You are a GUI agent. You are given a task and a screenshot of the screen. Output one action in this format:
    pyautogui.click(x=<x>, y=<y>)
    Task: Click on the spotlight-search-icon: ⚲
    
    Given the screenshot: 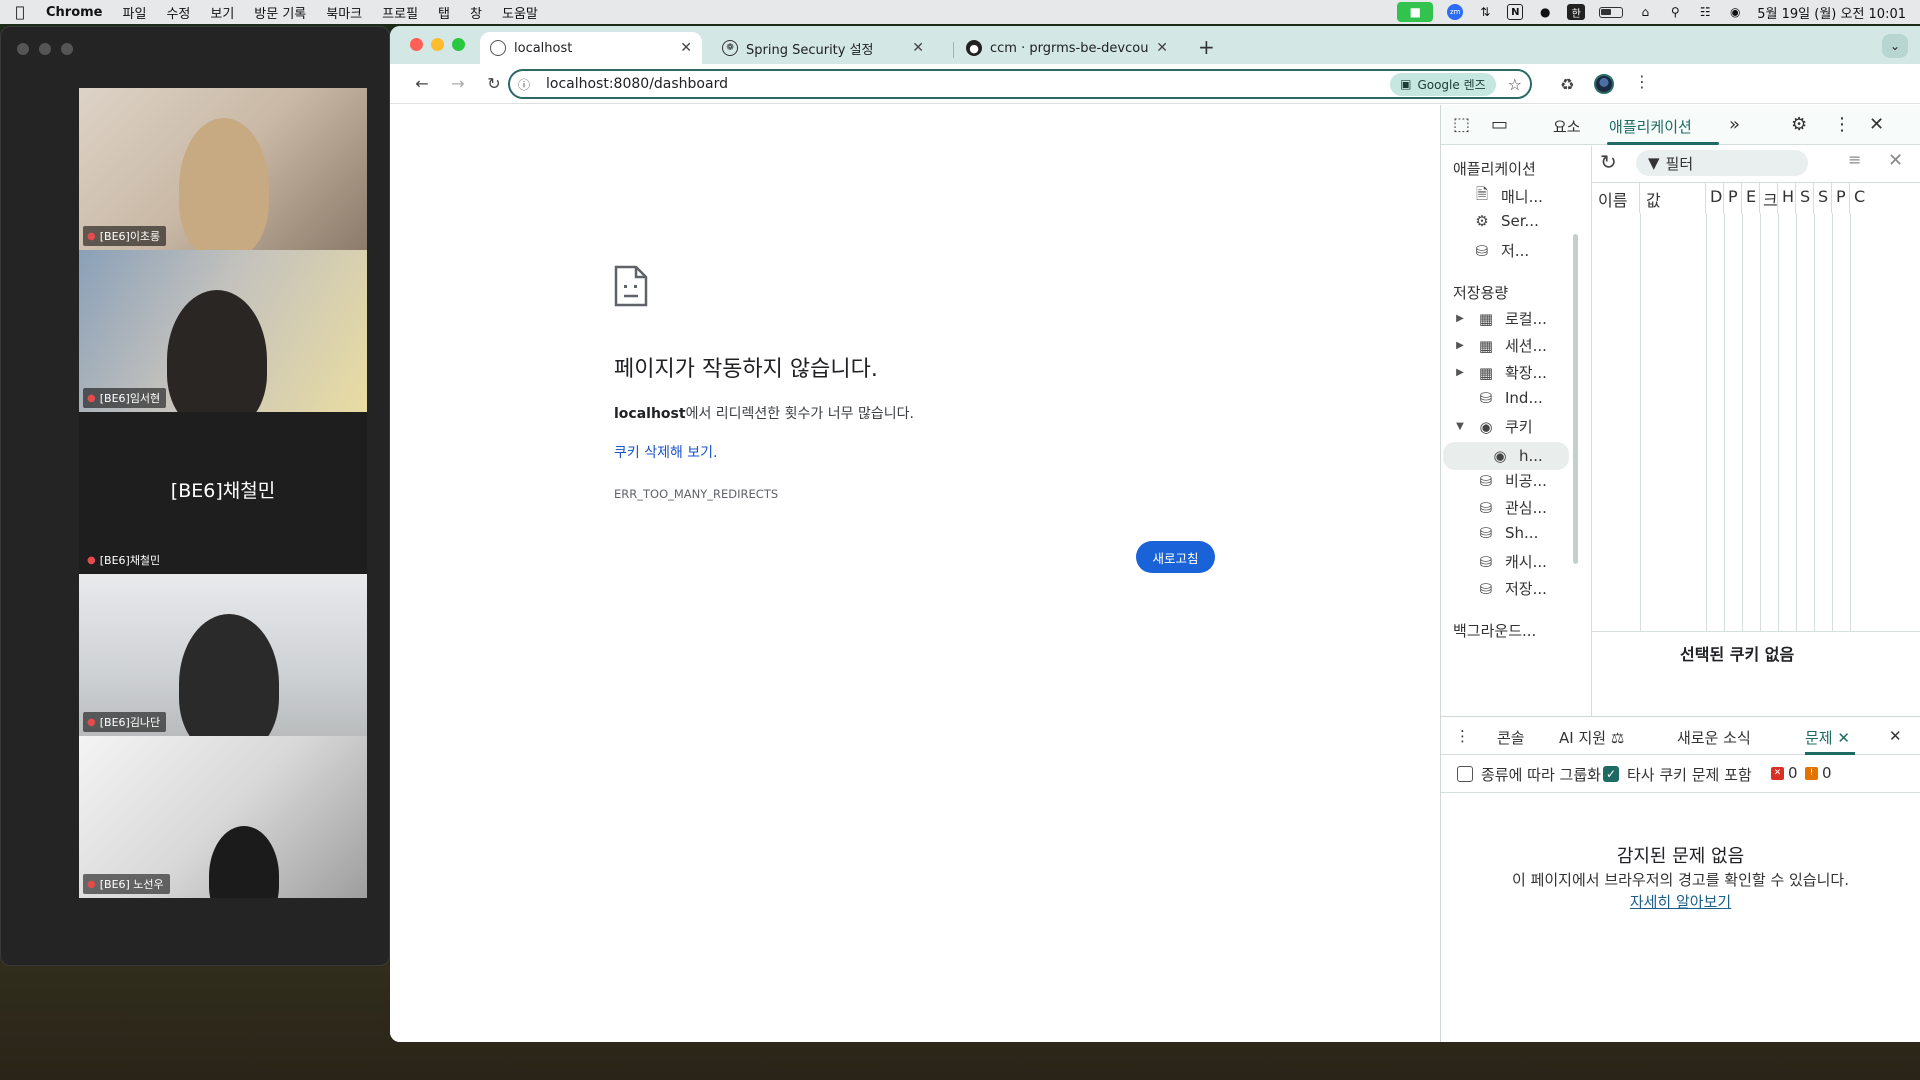 What is the action you would take?
    pyautogui.click(x=1675, y=12)
    